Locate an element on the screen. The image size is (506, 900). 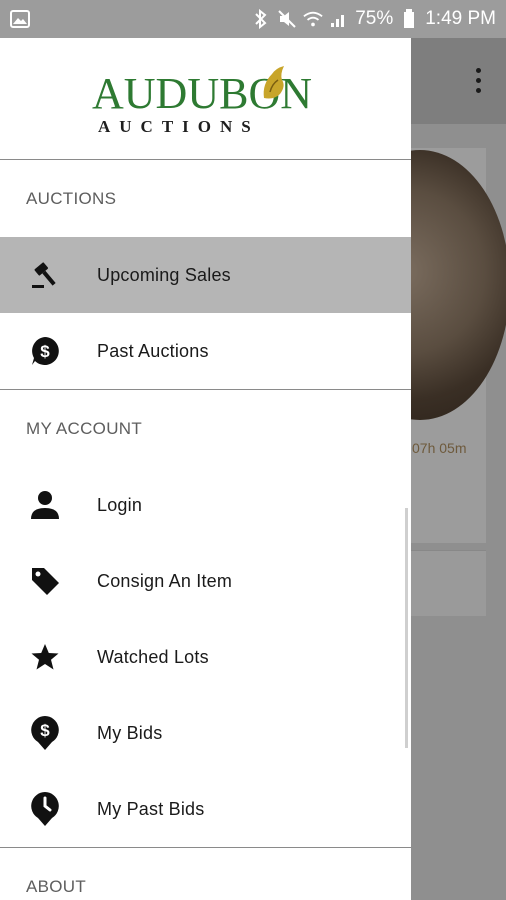
menu-item-past-auctions: $ Past Auctions is located at coordinates (205, 351).